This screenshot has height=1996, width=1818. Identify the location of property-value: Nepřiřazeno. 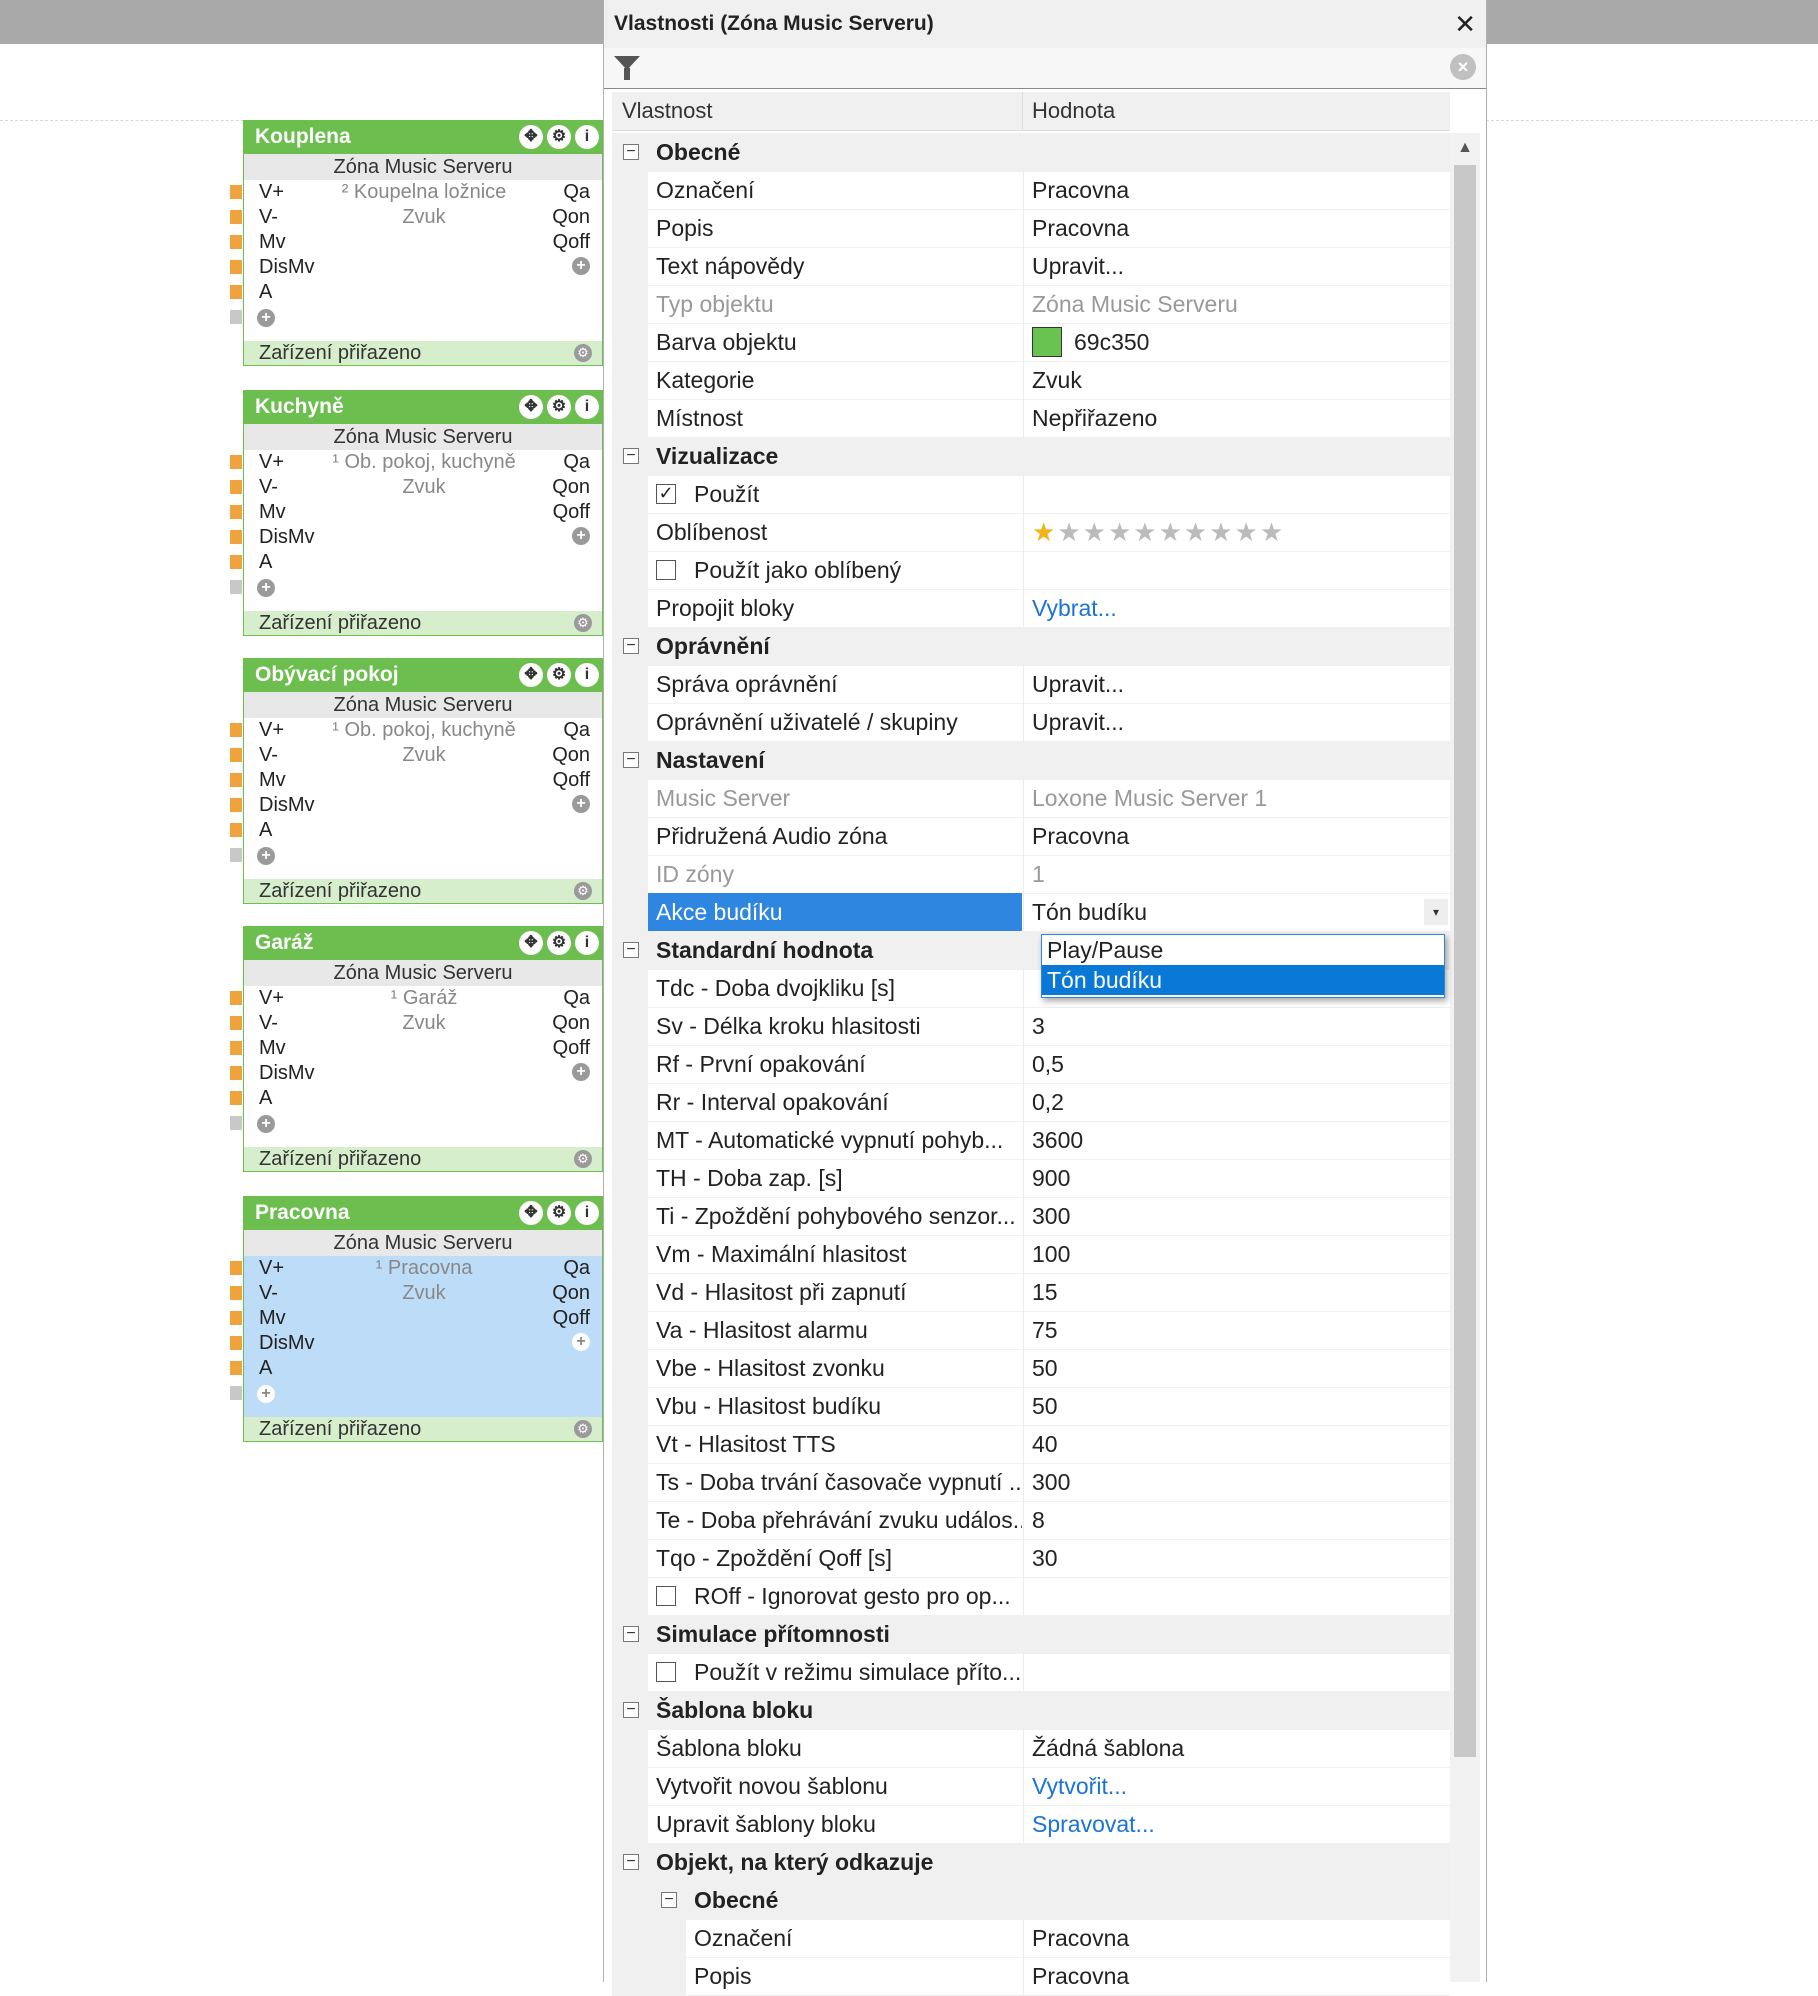
(1236, 418).